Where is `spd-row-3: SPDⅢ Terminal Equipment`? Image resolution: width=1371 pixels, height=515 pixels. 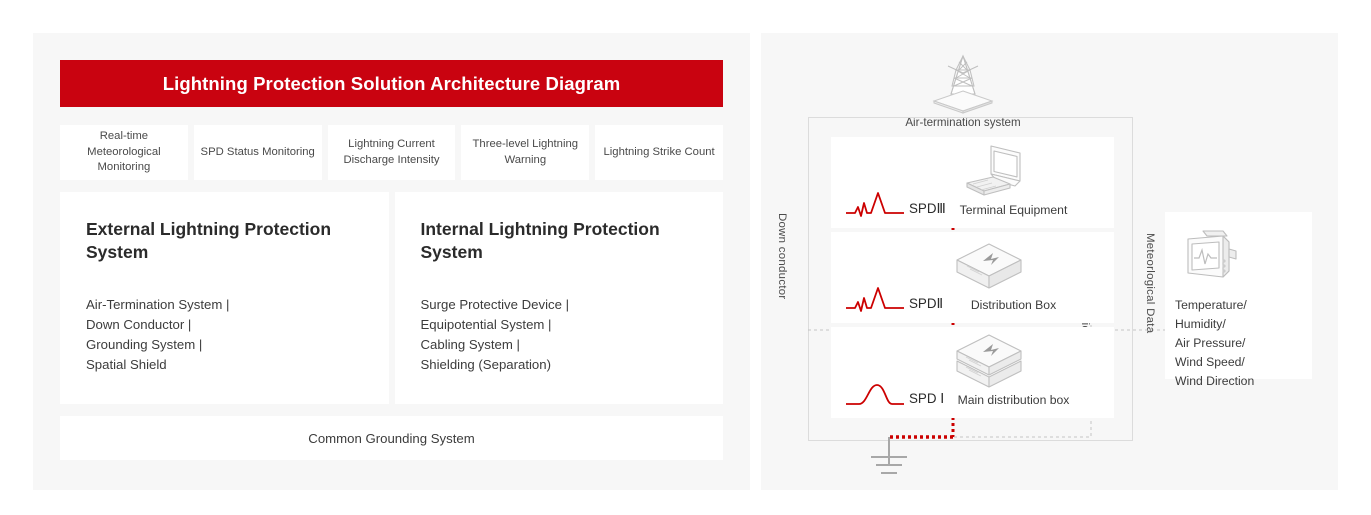
spd-row-3: SPDⅢ Terminal Equipment is located at coordinates (972, 182).